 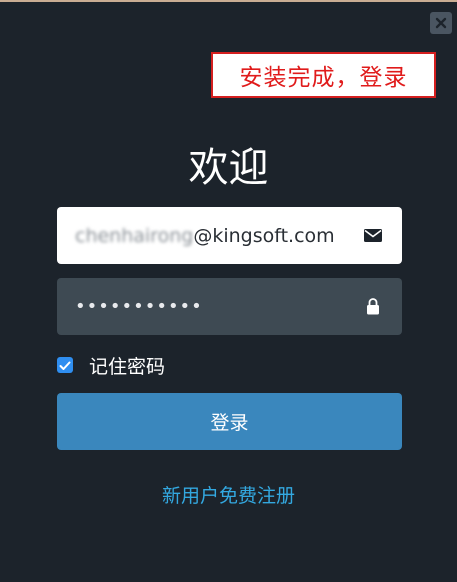 What do you see at coordinates (228, 494) in the screenshot?
I see `register-link: 新用户免费注册` at bounding box center [228, 494].